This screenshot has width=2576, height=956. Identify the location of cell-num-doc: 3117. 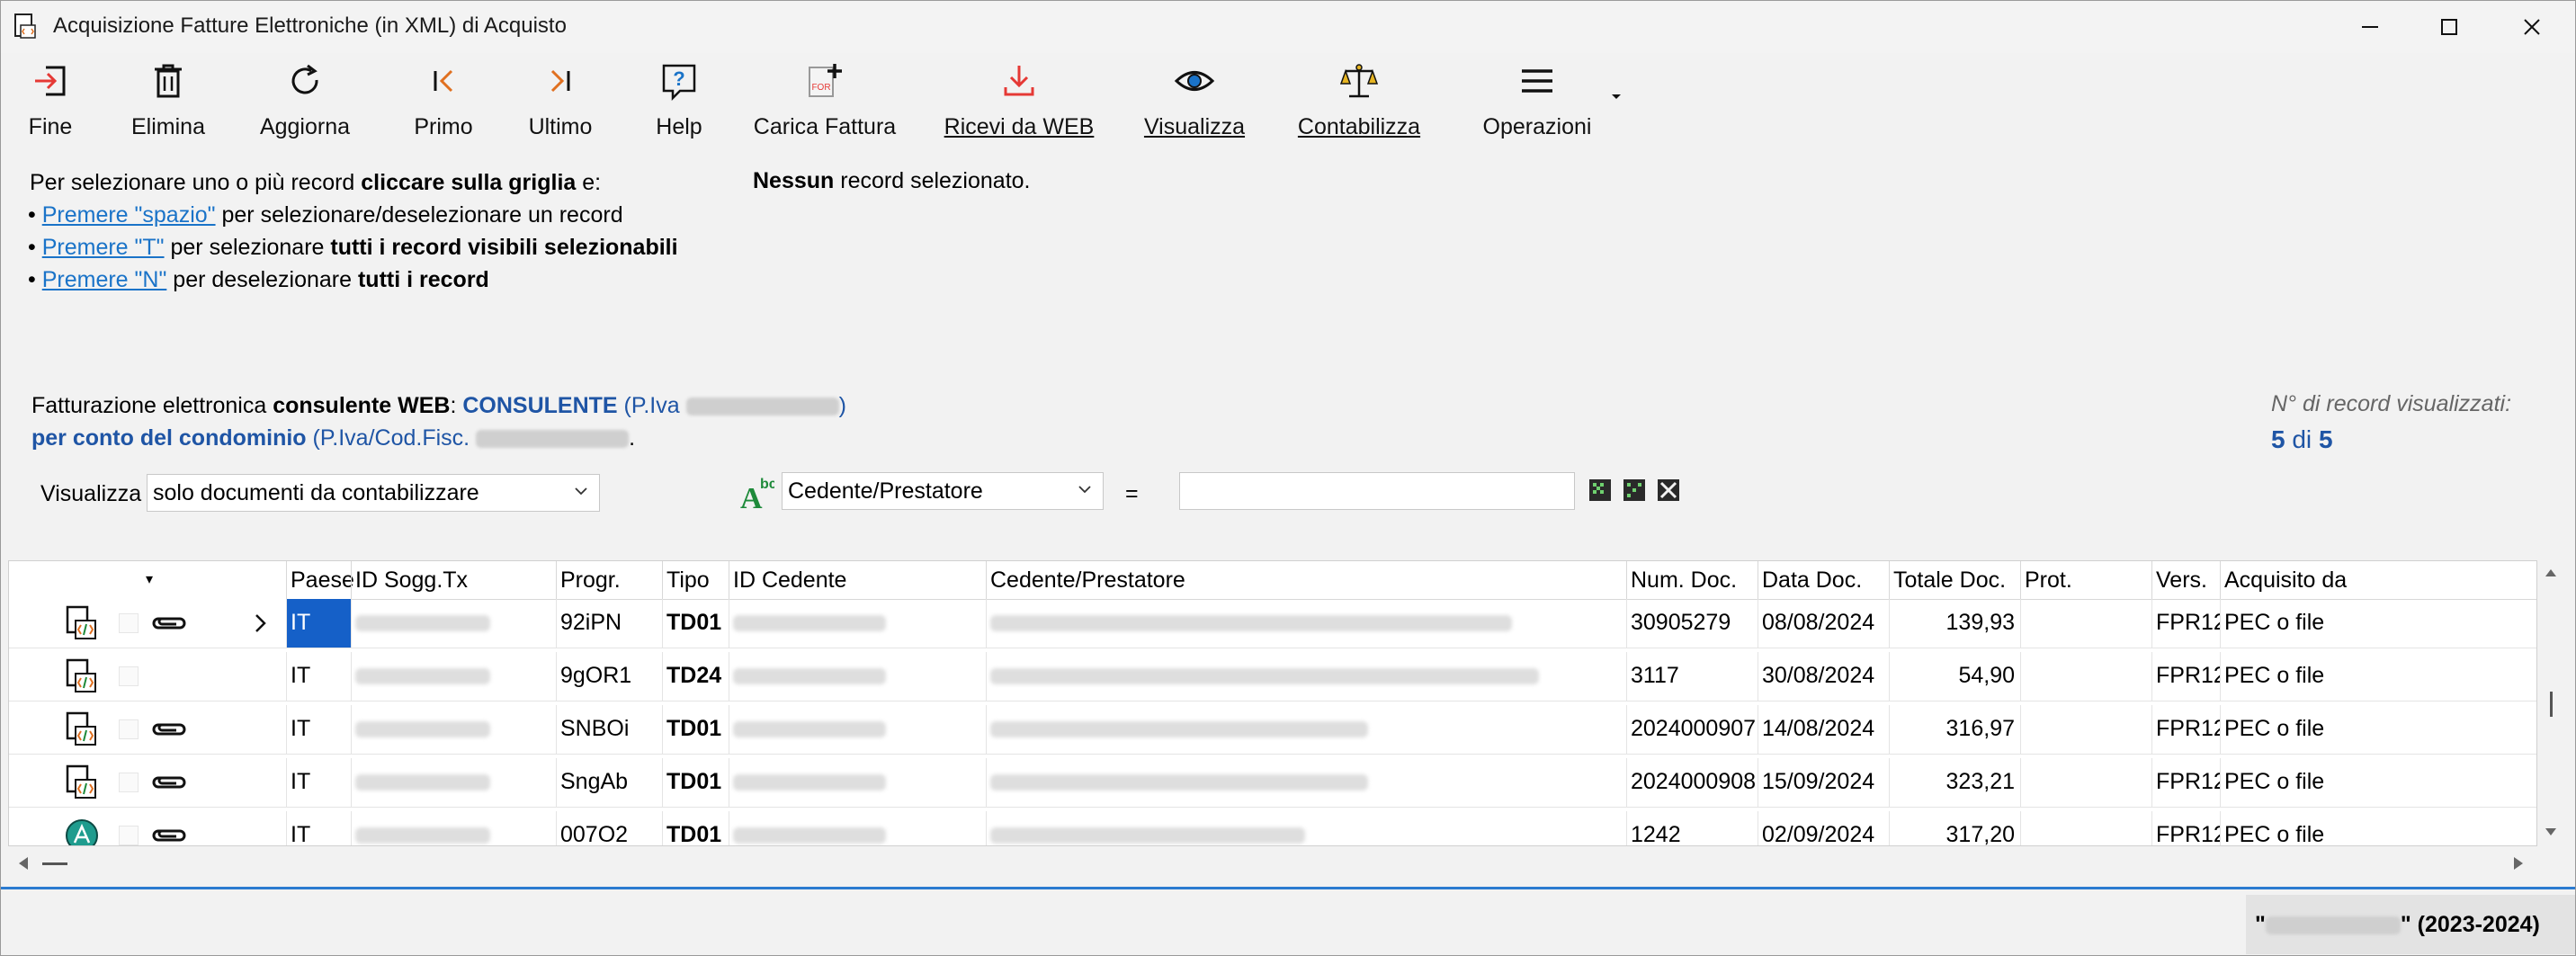
(1692, 676).